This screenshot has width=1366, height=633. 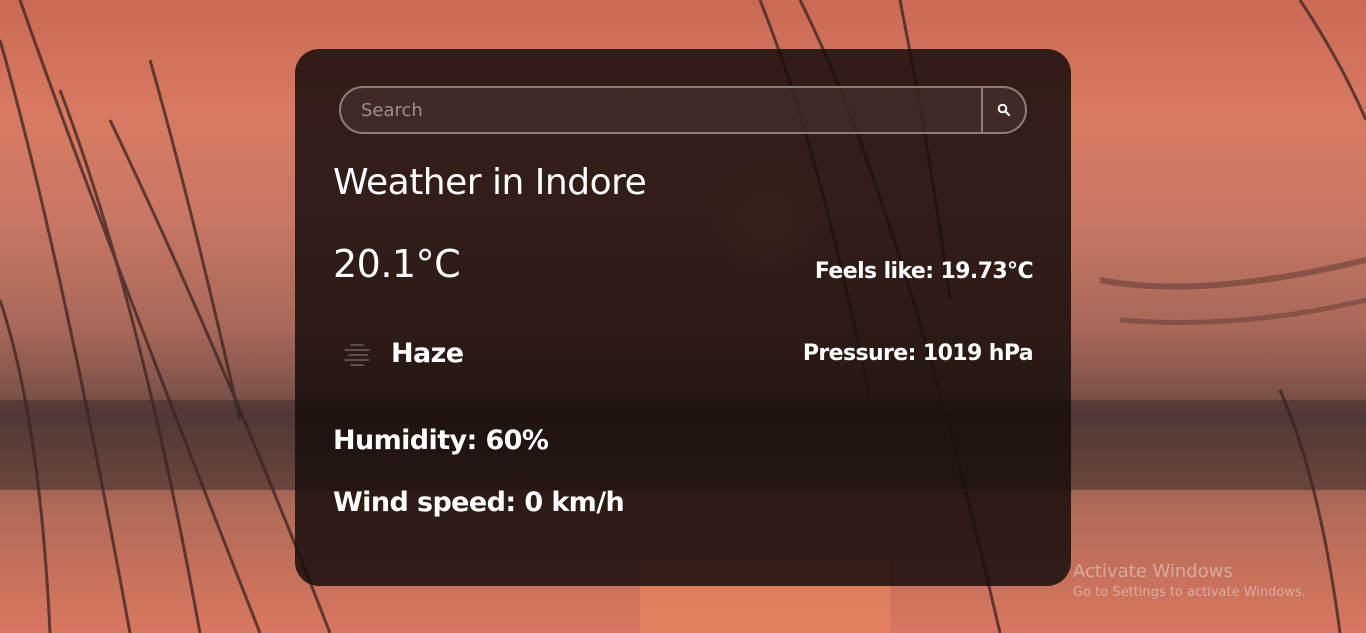 I want to click on search-bar, so click(x=683, y=110).